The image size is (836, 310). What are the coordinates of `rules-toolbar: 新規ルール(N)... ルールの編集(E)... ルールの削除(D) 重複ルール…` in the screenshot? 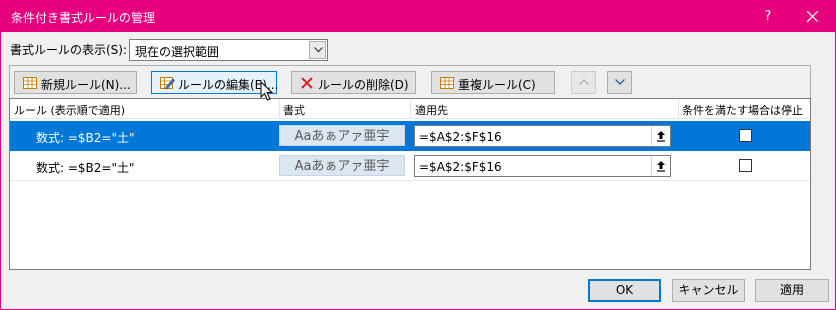 It's located at (410, 82).